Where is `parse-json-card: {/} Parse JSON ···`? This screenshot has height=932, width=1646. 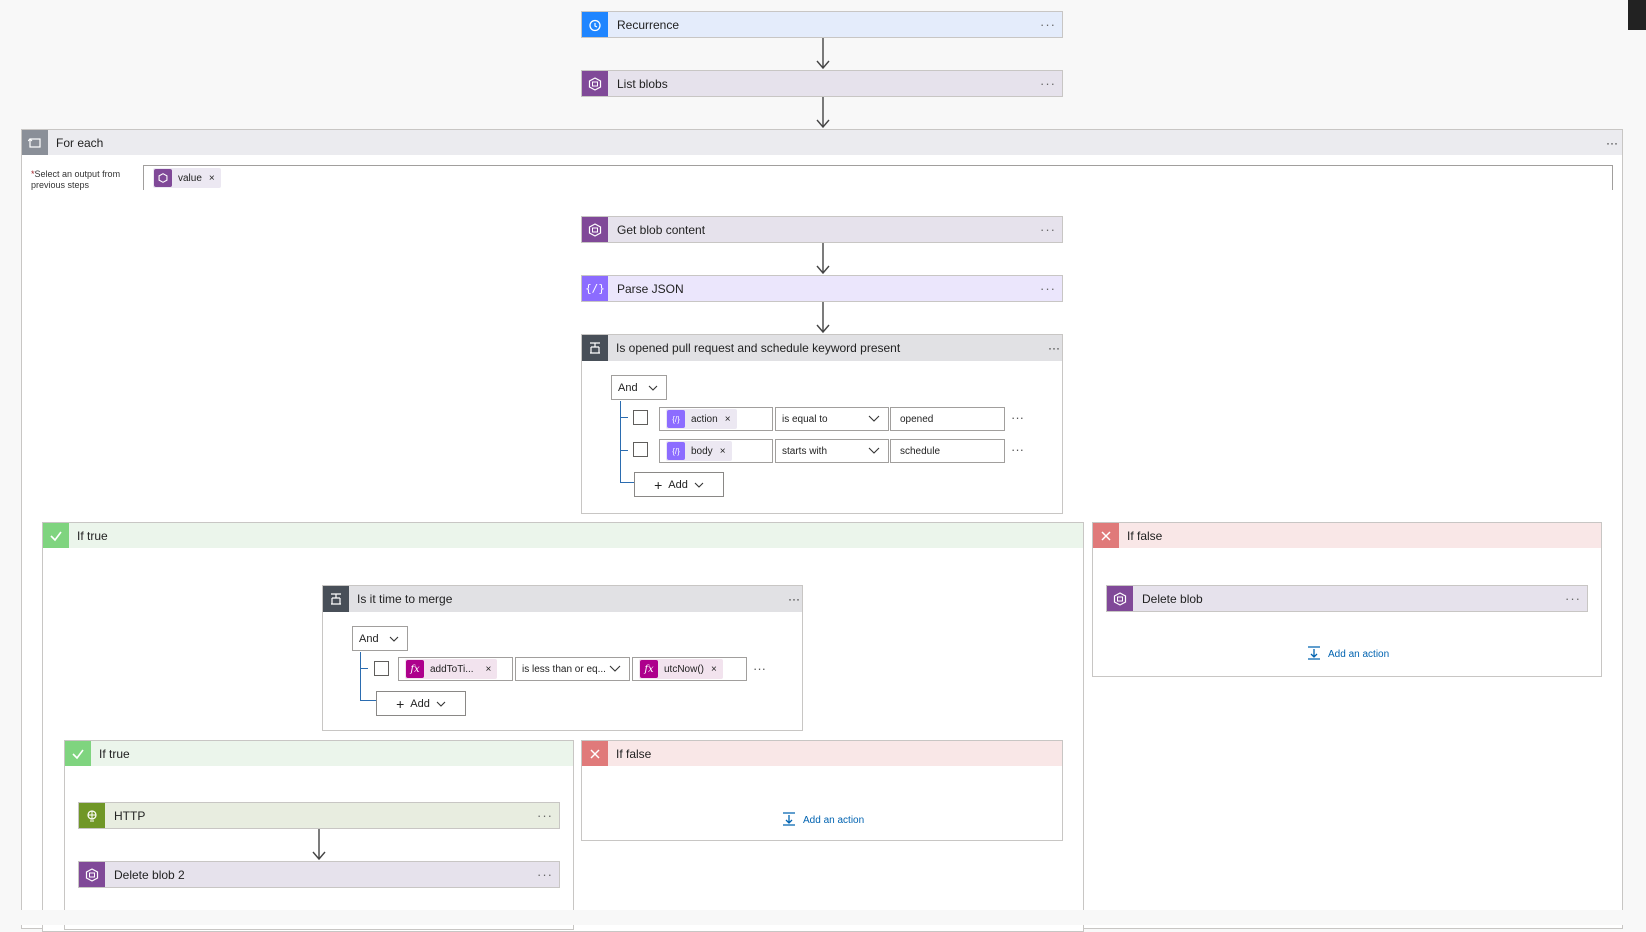 parse-json-card: {/} Parse JSON ··· is located at coordinates (822, 288).